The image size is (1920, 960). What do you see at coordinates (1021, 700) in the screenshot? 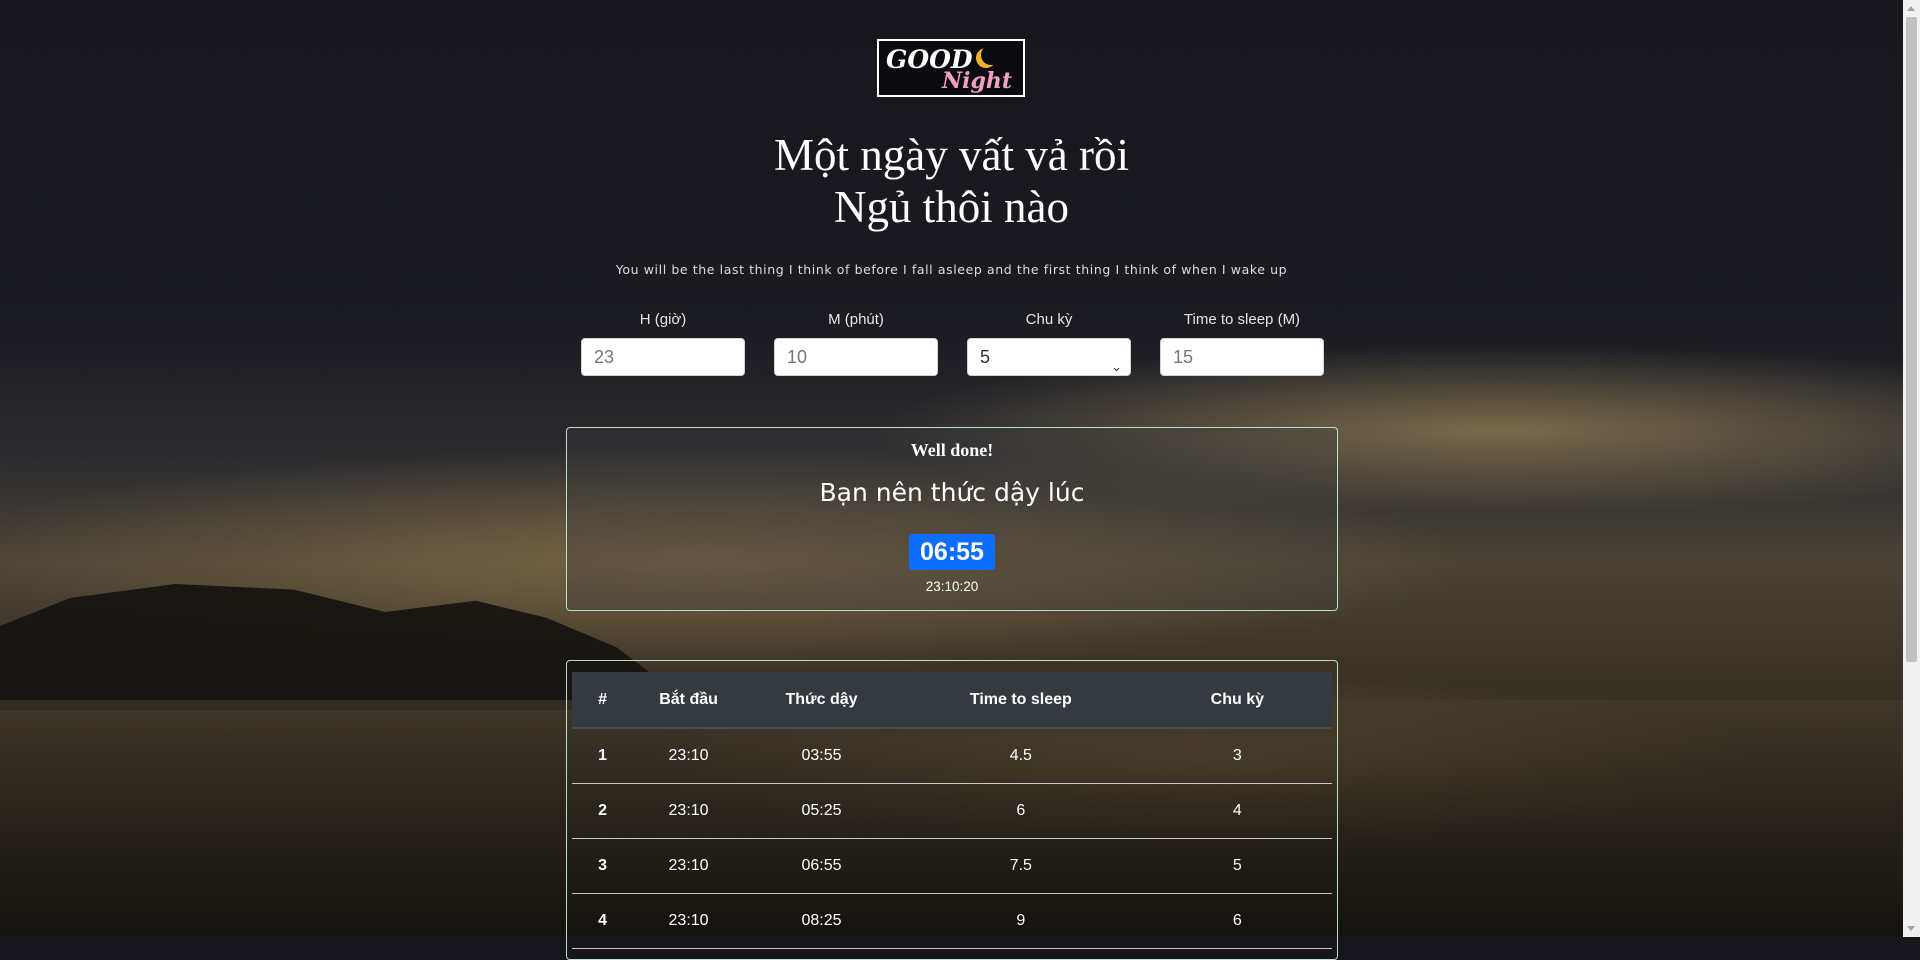
I see `column-header-time-to-sleep: Time to sleep` at bounding box center [1021, 700].